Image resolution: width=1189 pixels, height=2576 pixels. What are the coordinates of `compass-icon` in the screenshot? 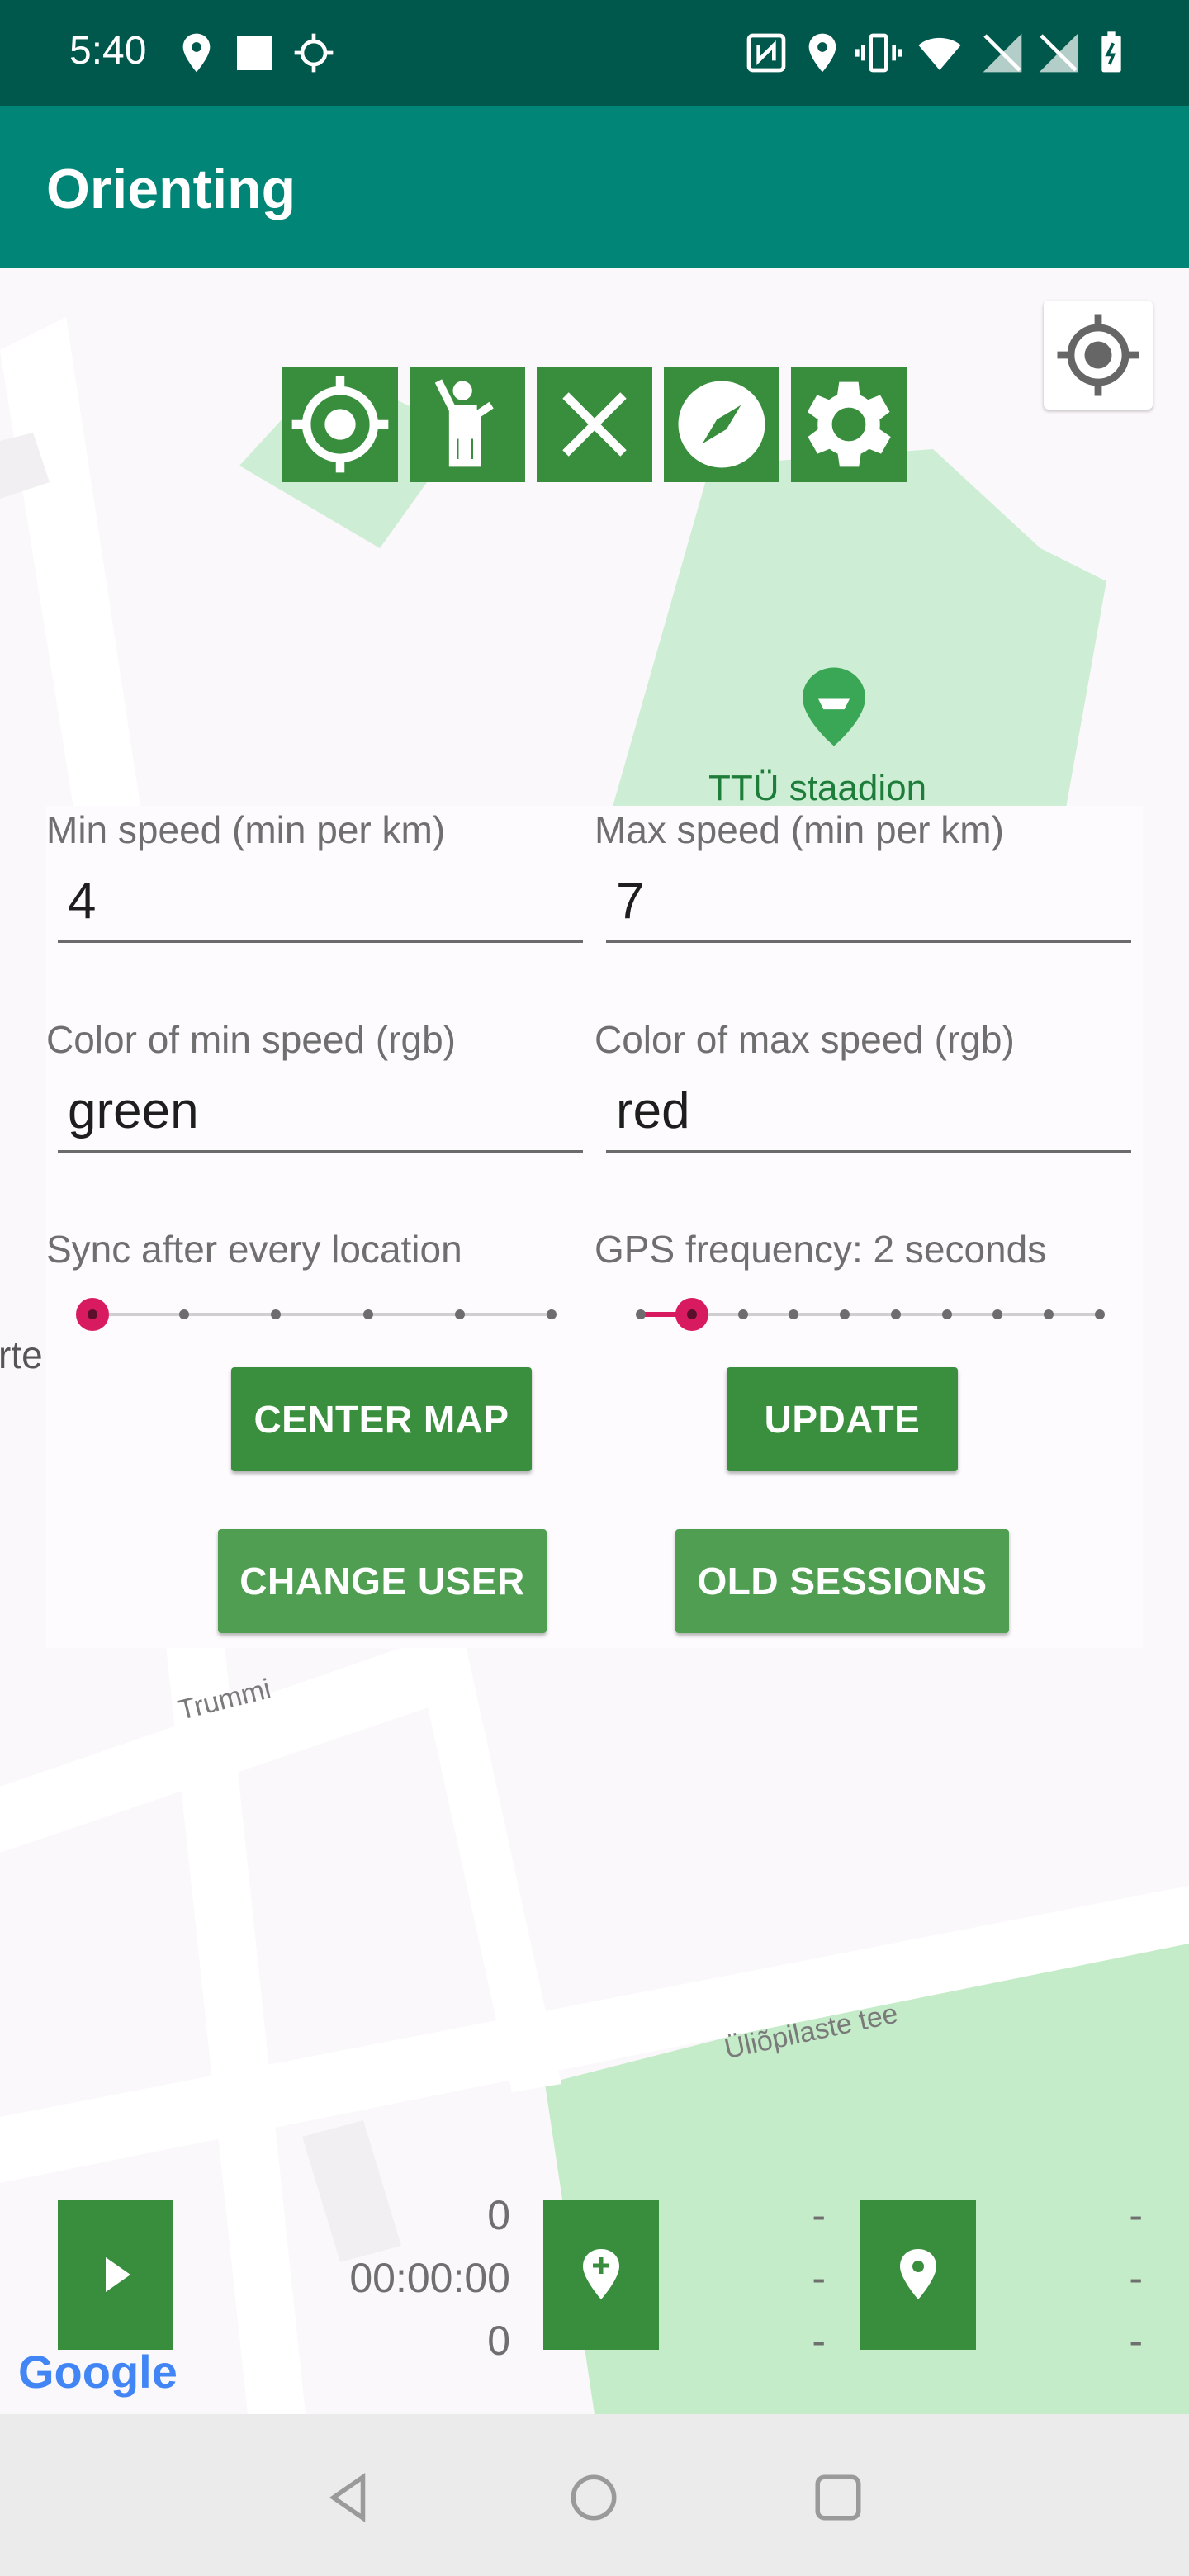 It's located at (721, 424).